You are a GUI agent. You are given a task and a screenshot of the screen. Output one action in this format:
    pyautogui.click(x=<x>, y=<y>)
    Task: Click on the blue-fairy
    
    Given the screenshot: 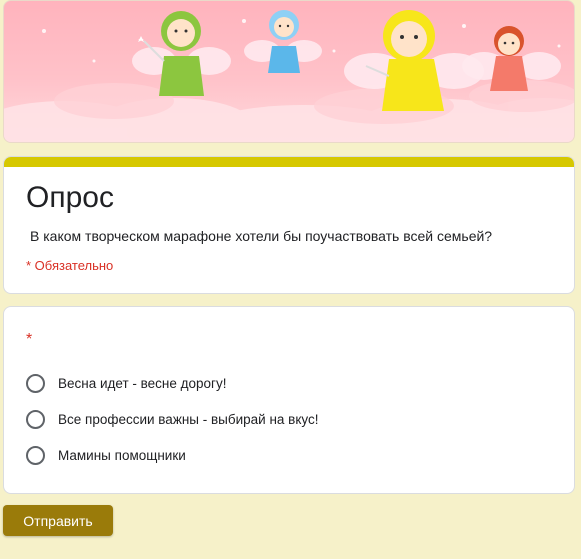 What is the action you would take?
    pyautogui.click(x=283, y=41)
    